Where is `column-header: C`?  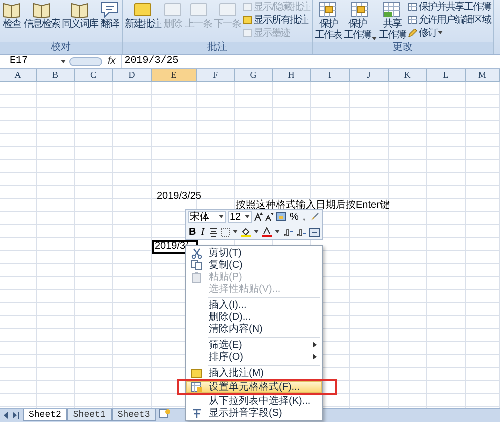
column-header: C is located at coordinates (94, 75).